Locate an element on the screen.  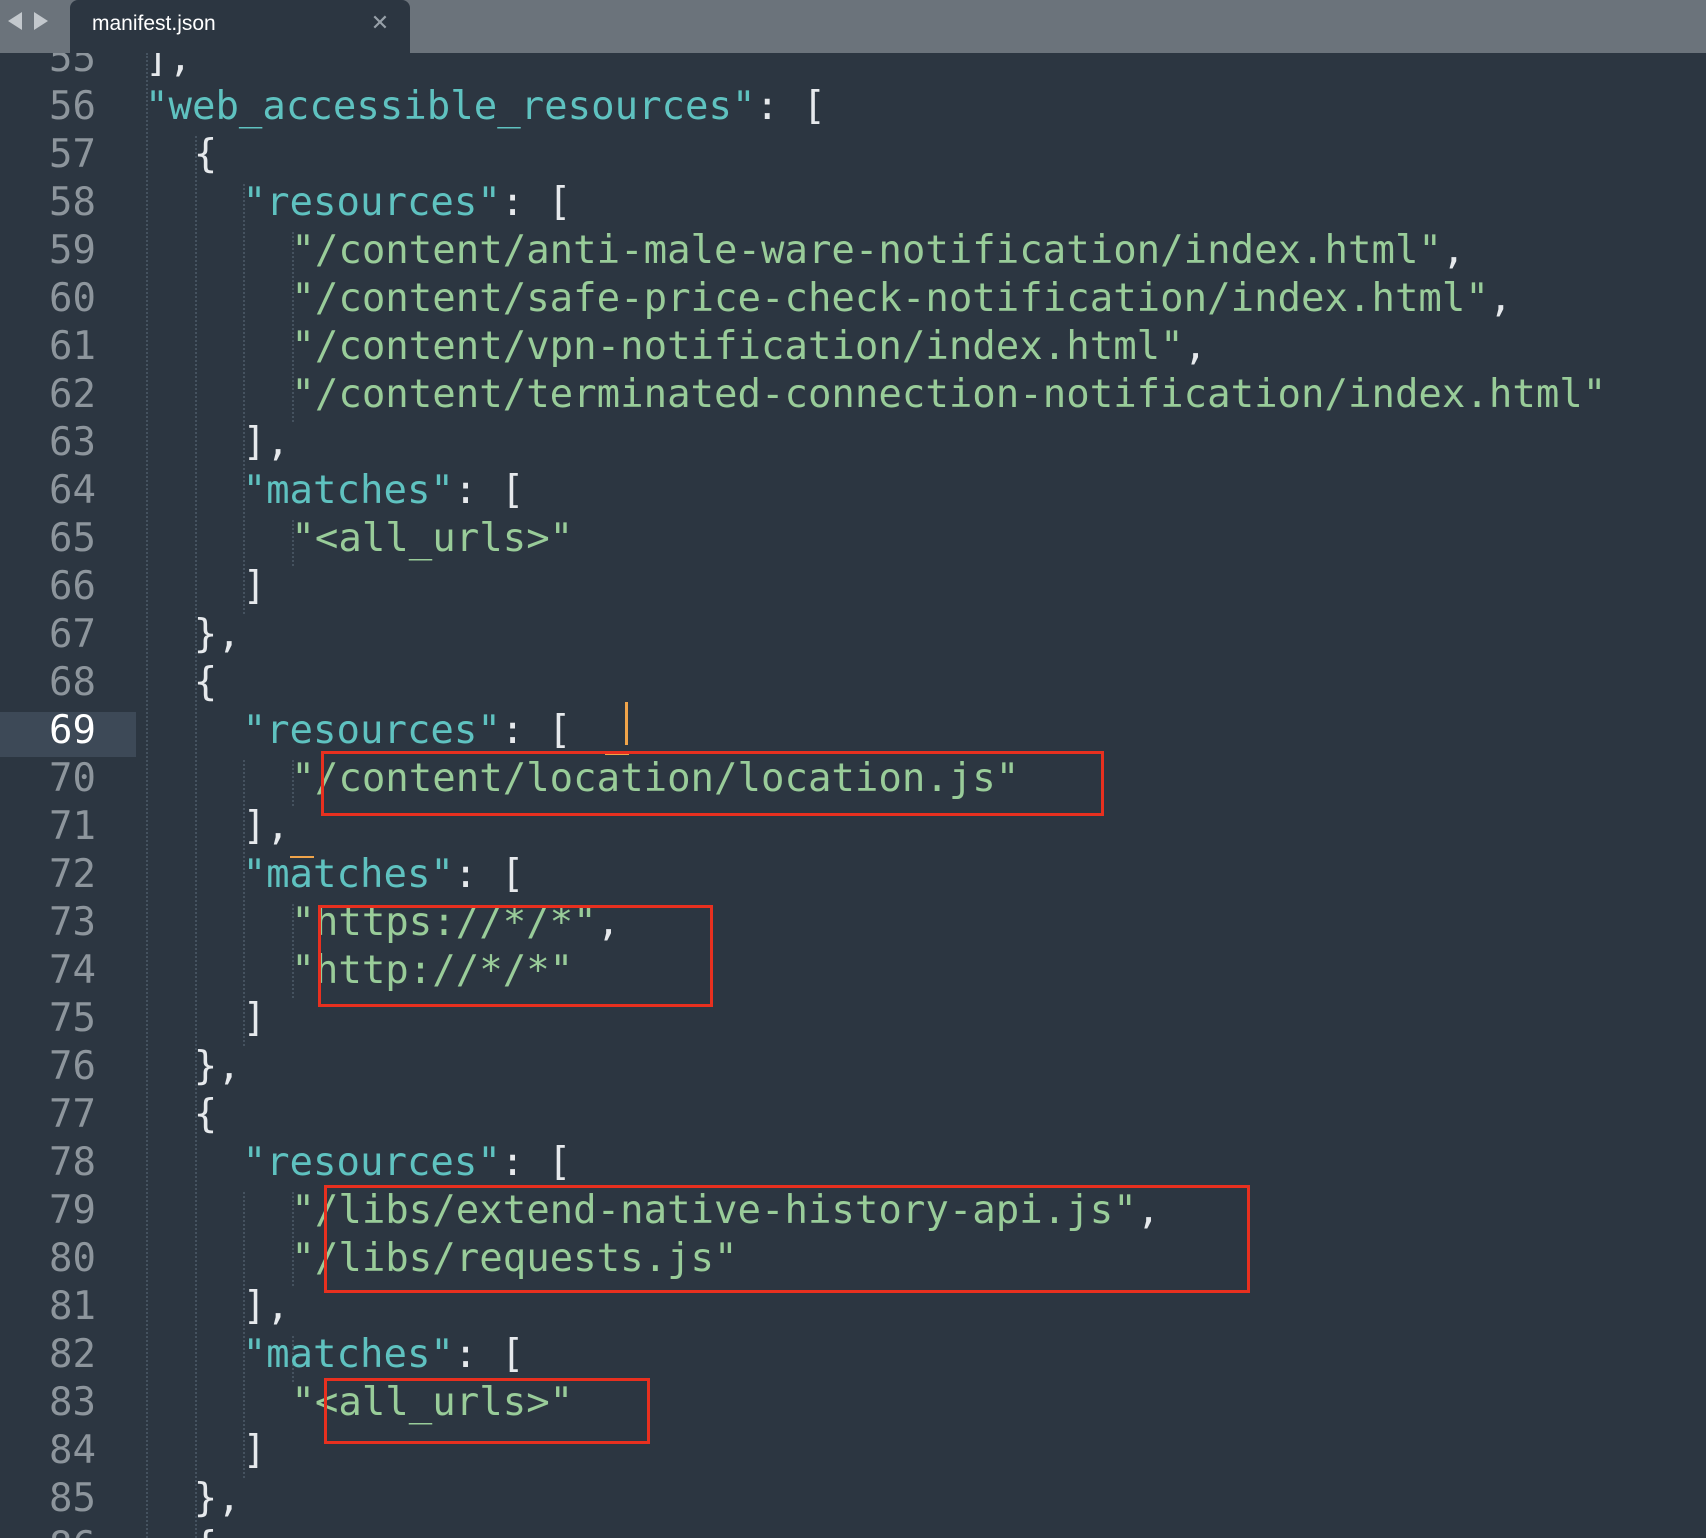
line-number: 70 is located at coordinates (72, 778).